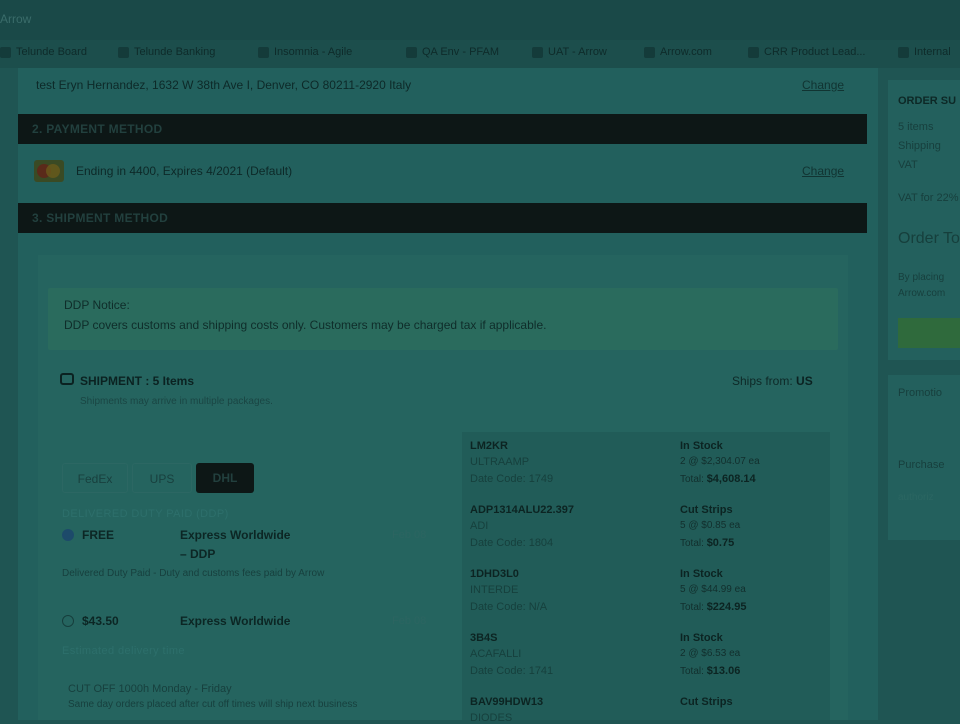 The image size is (960, 724). Describe the element at coordinates (823, 171) in the screenshot. I see `change-payment-link: Change` at that location.